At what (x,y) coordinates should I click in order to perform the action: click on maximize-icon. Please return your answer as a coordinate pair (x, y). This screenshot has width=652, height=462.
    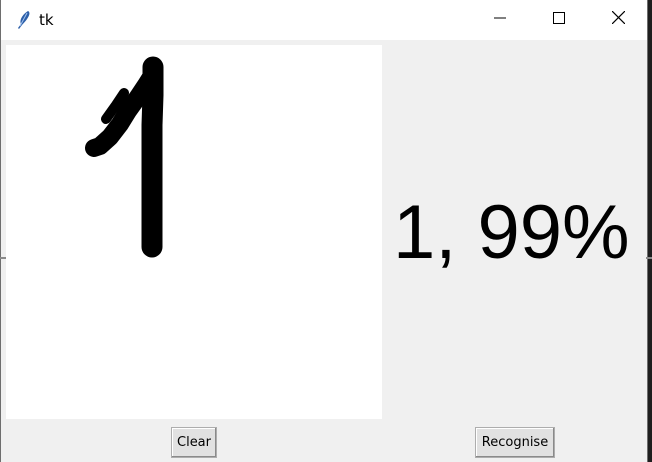
    Looking at the image, I should click on (559, 20).